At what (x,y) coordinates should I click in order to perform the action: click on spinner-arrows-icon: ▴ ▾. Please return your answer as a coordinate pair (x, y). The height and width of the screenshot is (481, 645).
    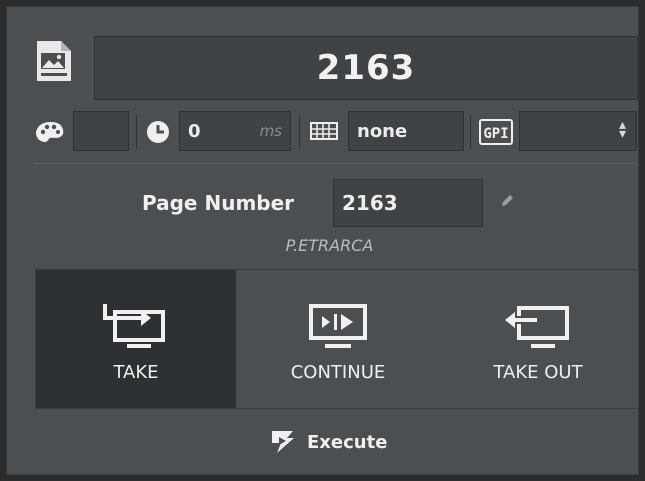
    Looking at the image, I should click on (622, 129).